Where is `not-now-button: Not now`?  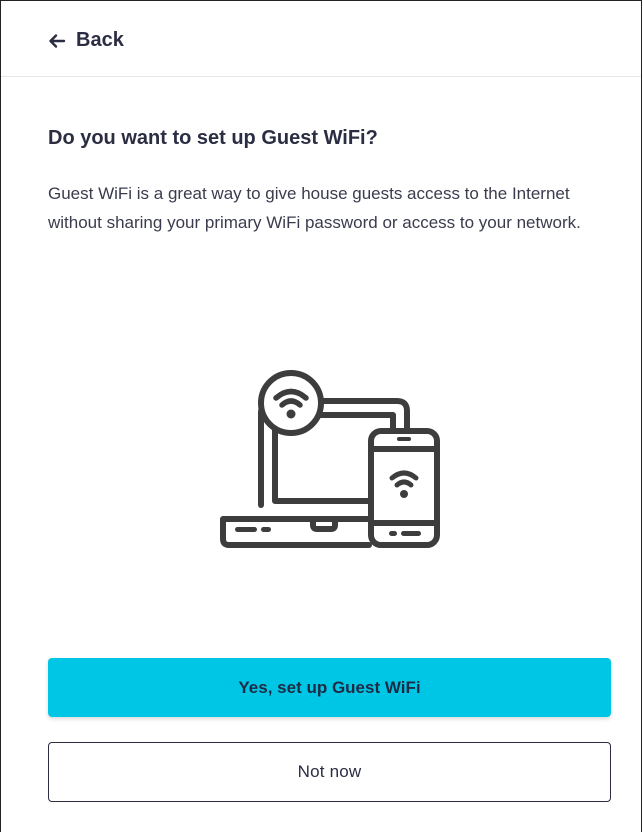
not-now-button: Not now is located at coordinates (329, 772).